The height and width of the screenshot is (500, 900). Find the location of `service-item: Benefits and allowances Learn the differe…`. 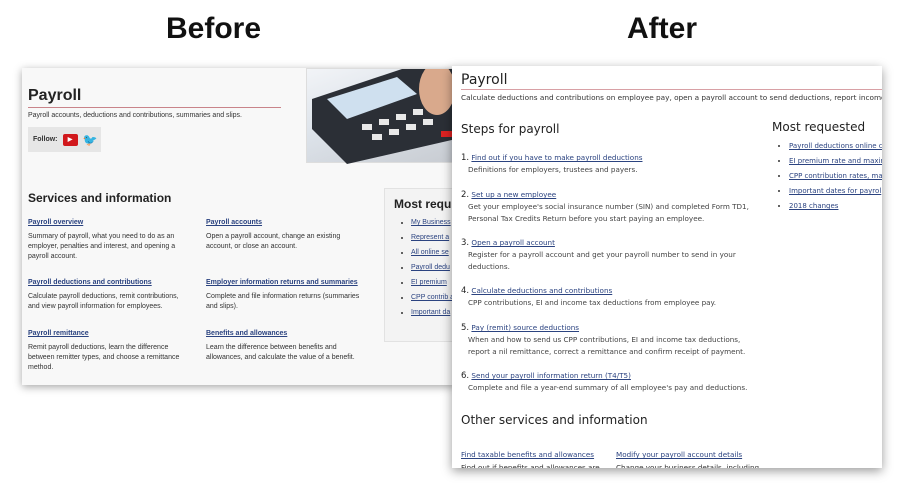

service-item: Benefits and allowances Learn the differe… is located at coordinates (286, 346).